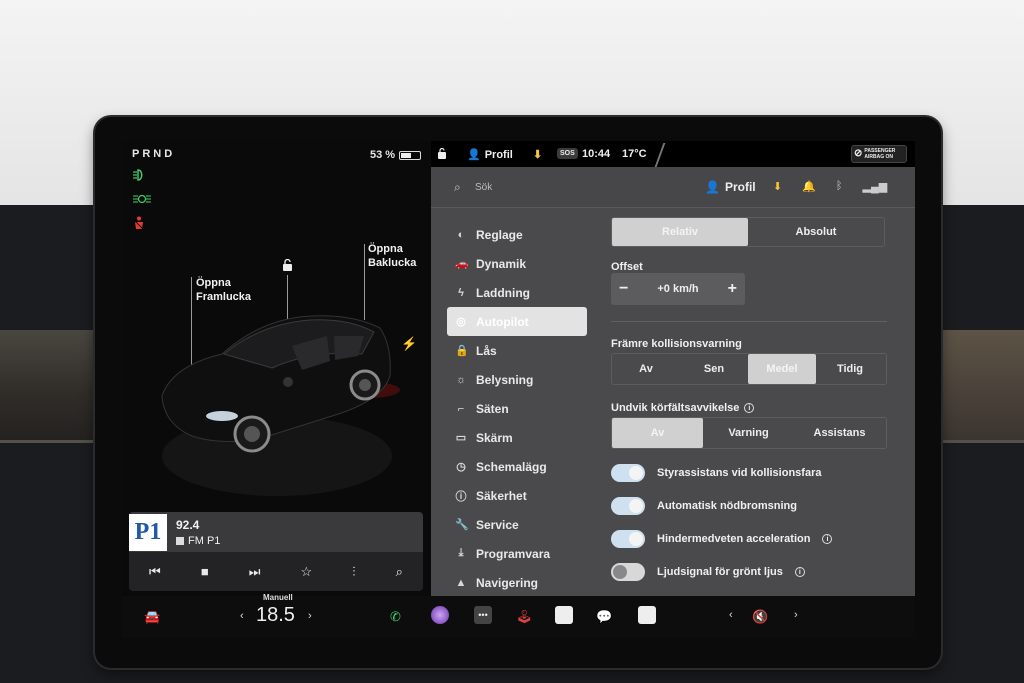  Describe the element at coordinates (490, 155) in the screenshot. I see `profile-status: 👤 Profil` at that location.